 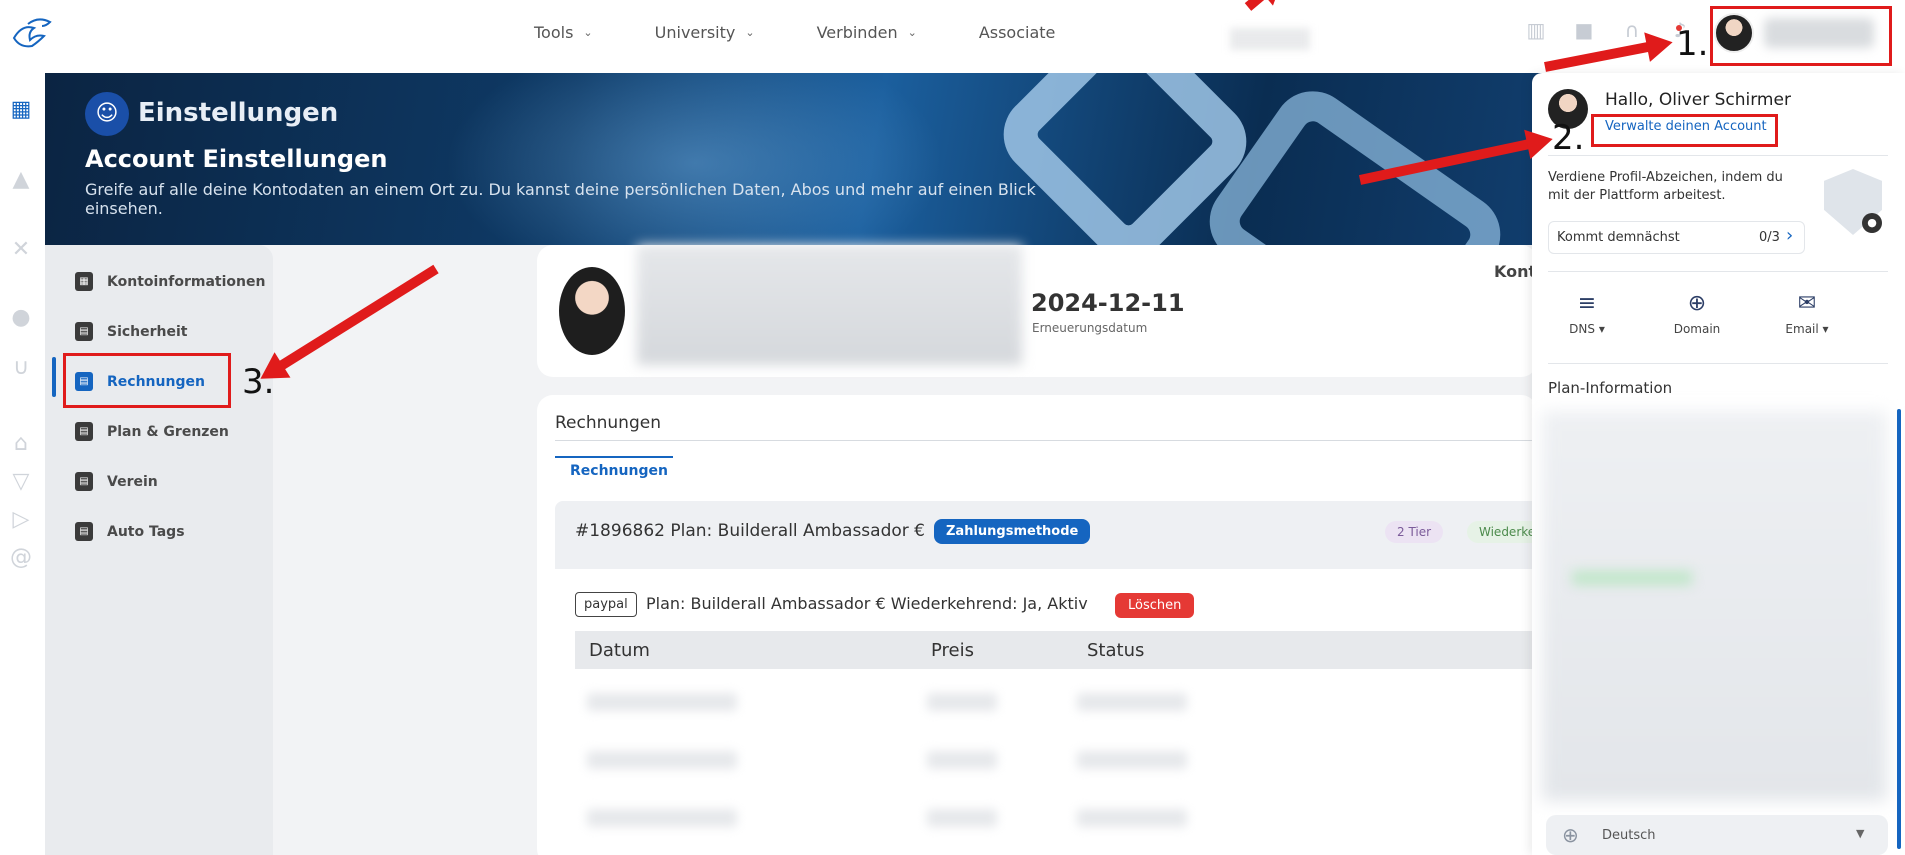 I want to click on plan-info-blurred, so click(x=1714, y=606).